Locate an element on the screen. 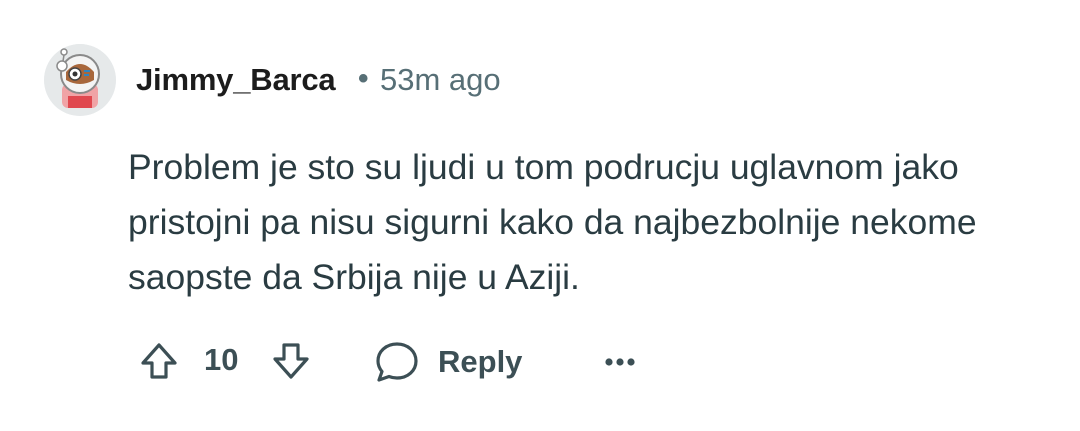 This screenshot has height=431, width=1080. comment-author: Jimmy_Barca is located at coordinates (236, 80).